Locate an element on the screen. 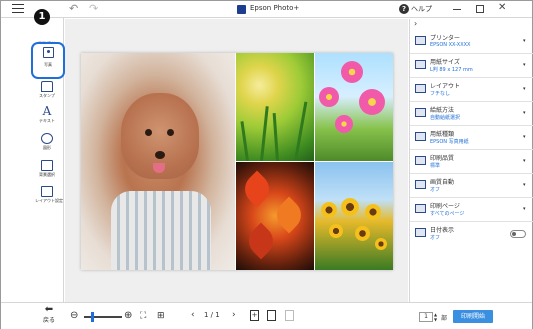  setting-layout: レイアウト フチなし ▾ is located at coordinates (471, 90).